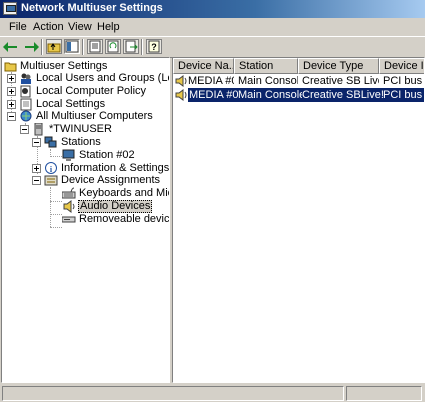 The height and width of the screenshot is (402, 425). Describe the element at coordinates (212, 27) in the screenshot. I see `menu-bar: File Action View Help` at that location.